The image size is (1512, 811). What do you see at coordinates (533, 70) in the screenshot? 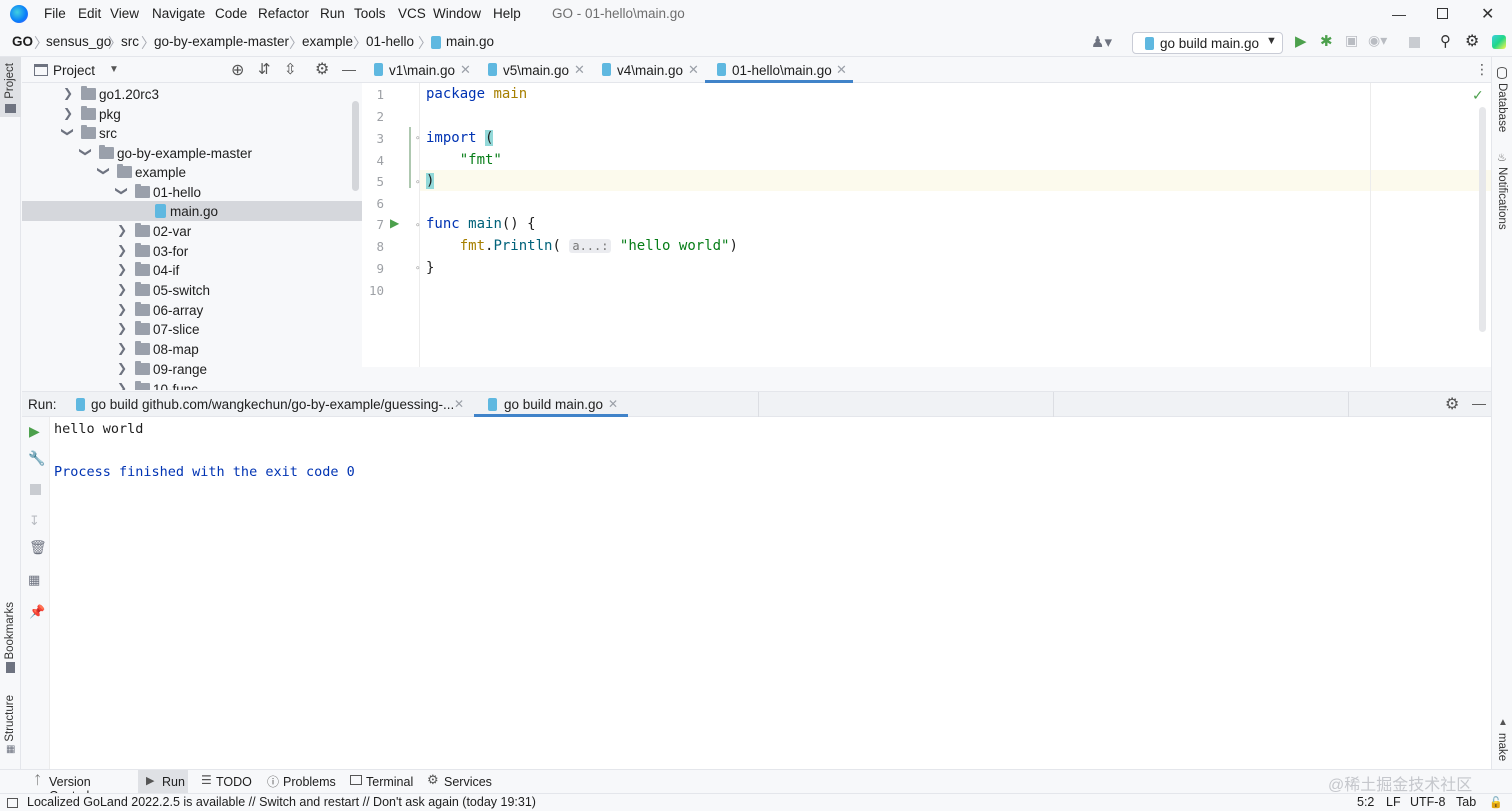
I see `tab-v5-main-go: v5\main.go ✕` at bounding box center [533, 70].